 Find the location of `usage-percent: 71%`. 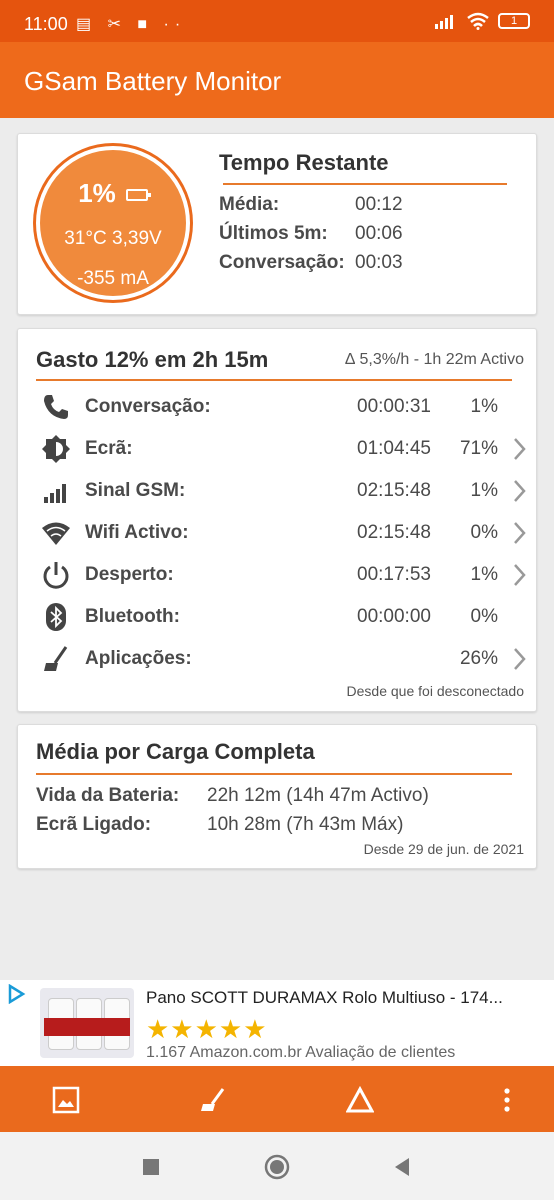

usage-percent: 71% is located at coordinates (478, 448).